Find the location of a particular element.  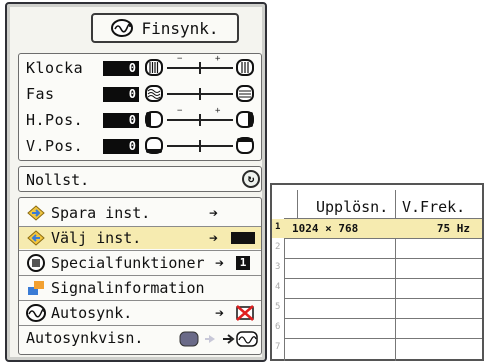

table-row: 5 is located at coordinates (377, 308).